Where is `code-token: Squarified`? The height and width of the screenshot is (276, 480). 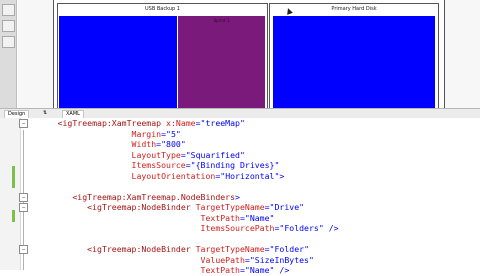
code-token: Squarified is located at coordinates (215, 154).